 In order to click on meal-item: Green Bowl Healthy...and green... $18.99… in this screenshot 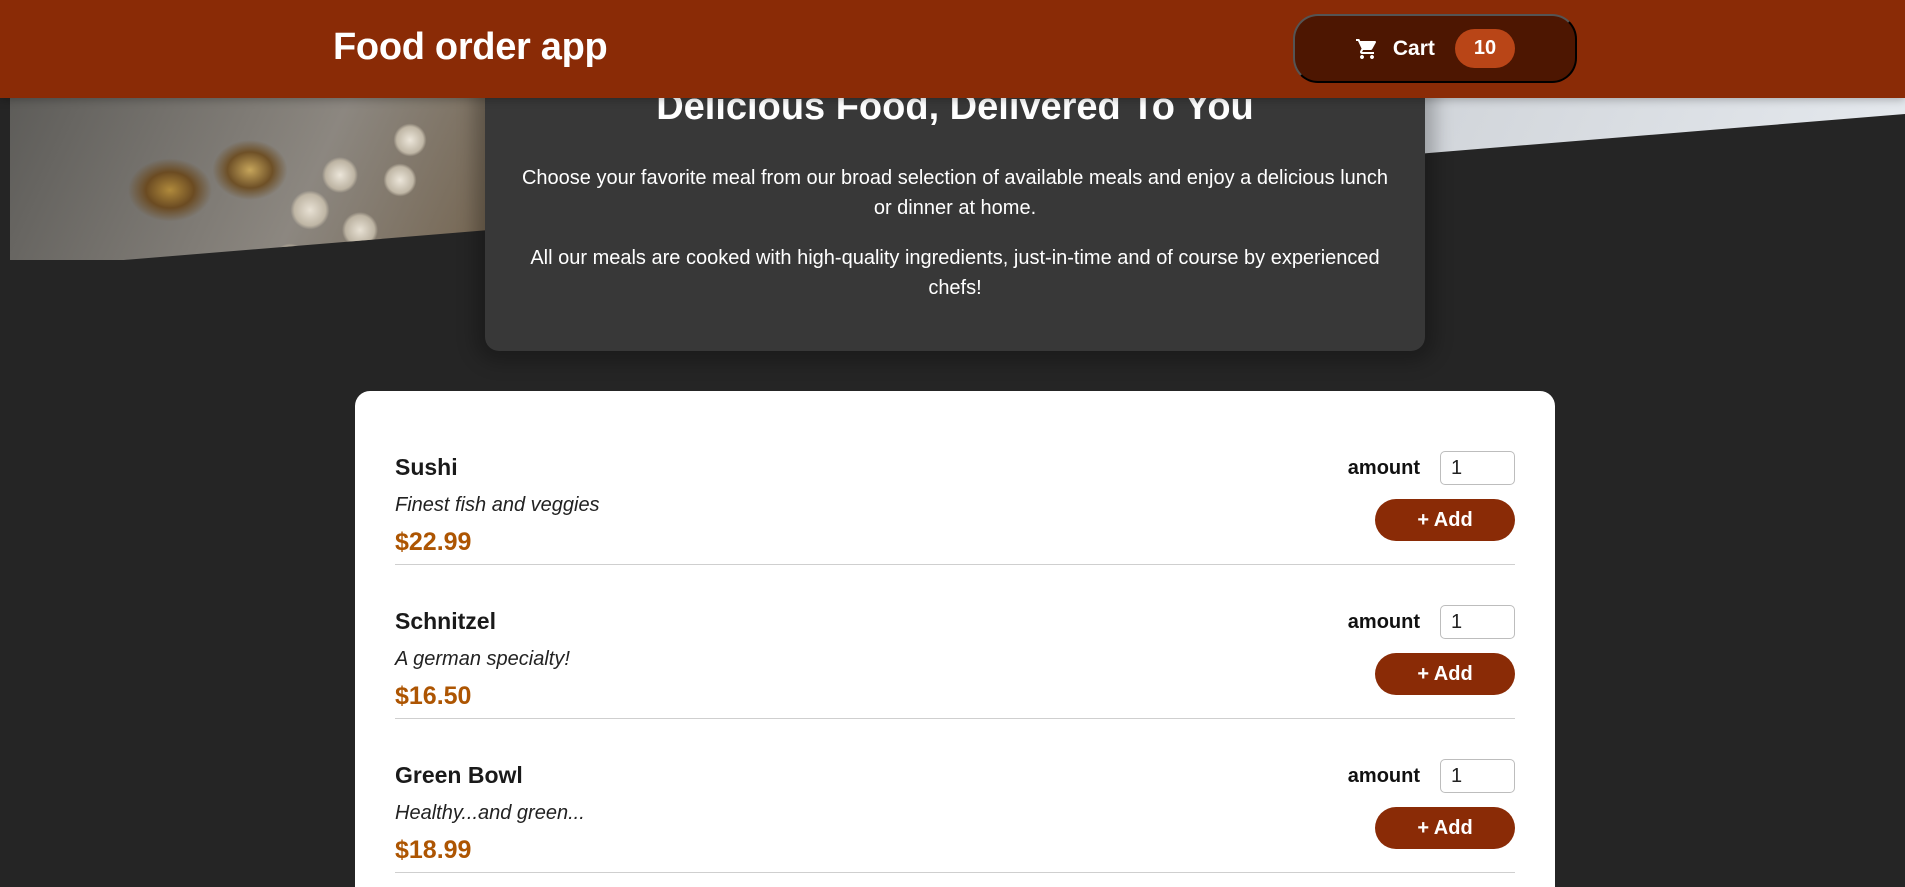, I will do `click(955, 796)`.